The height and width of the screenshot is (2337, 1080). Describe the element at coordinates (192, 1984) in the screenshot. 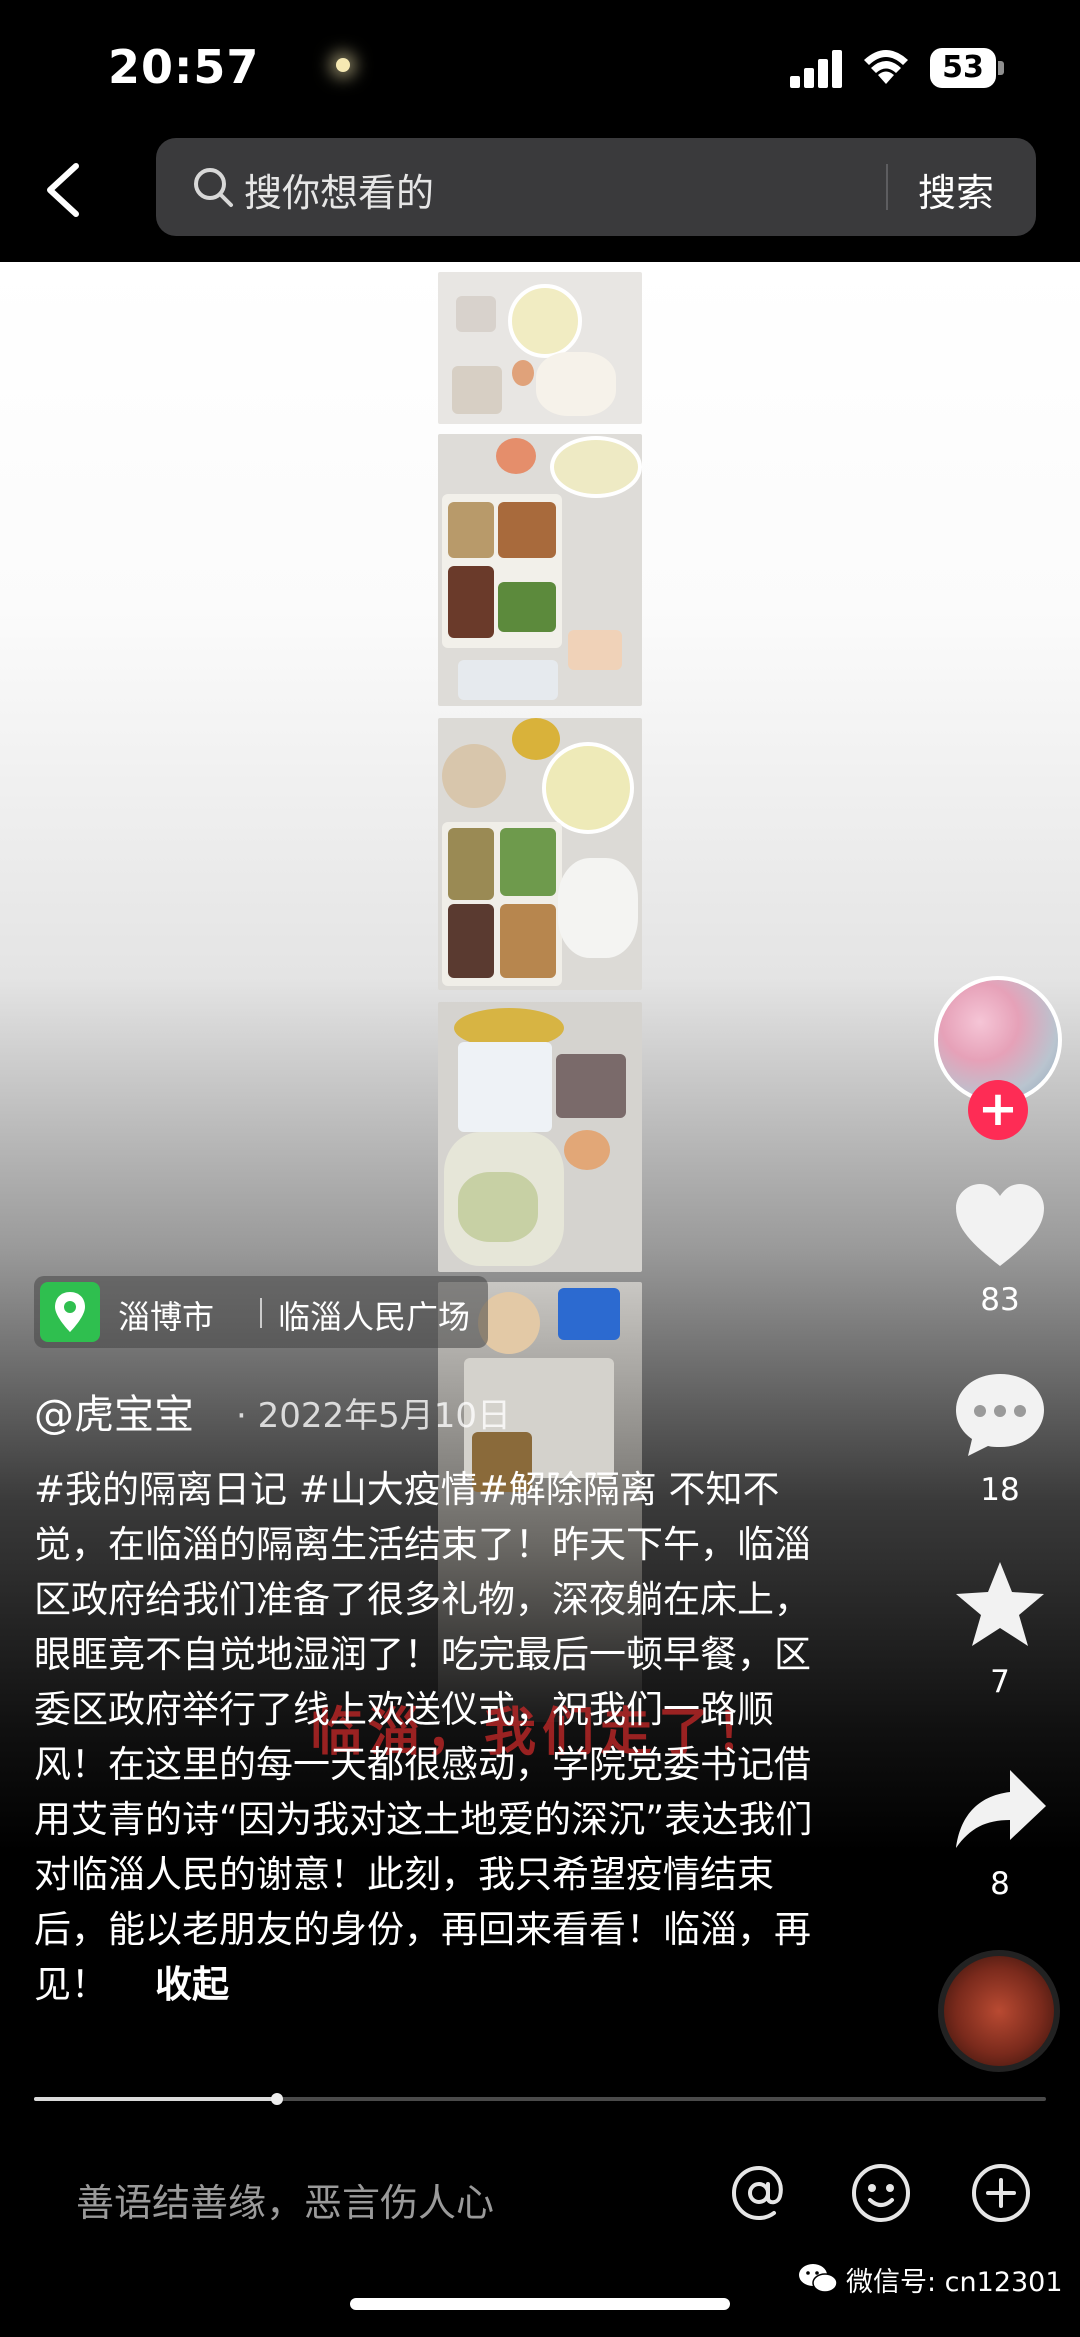

I see `collapse-link: 收起` at that location.